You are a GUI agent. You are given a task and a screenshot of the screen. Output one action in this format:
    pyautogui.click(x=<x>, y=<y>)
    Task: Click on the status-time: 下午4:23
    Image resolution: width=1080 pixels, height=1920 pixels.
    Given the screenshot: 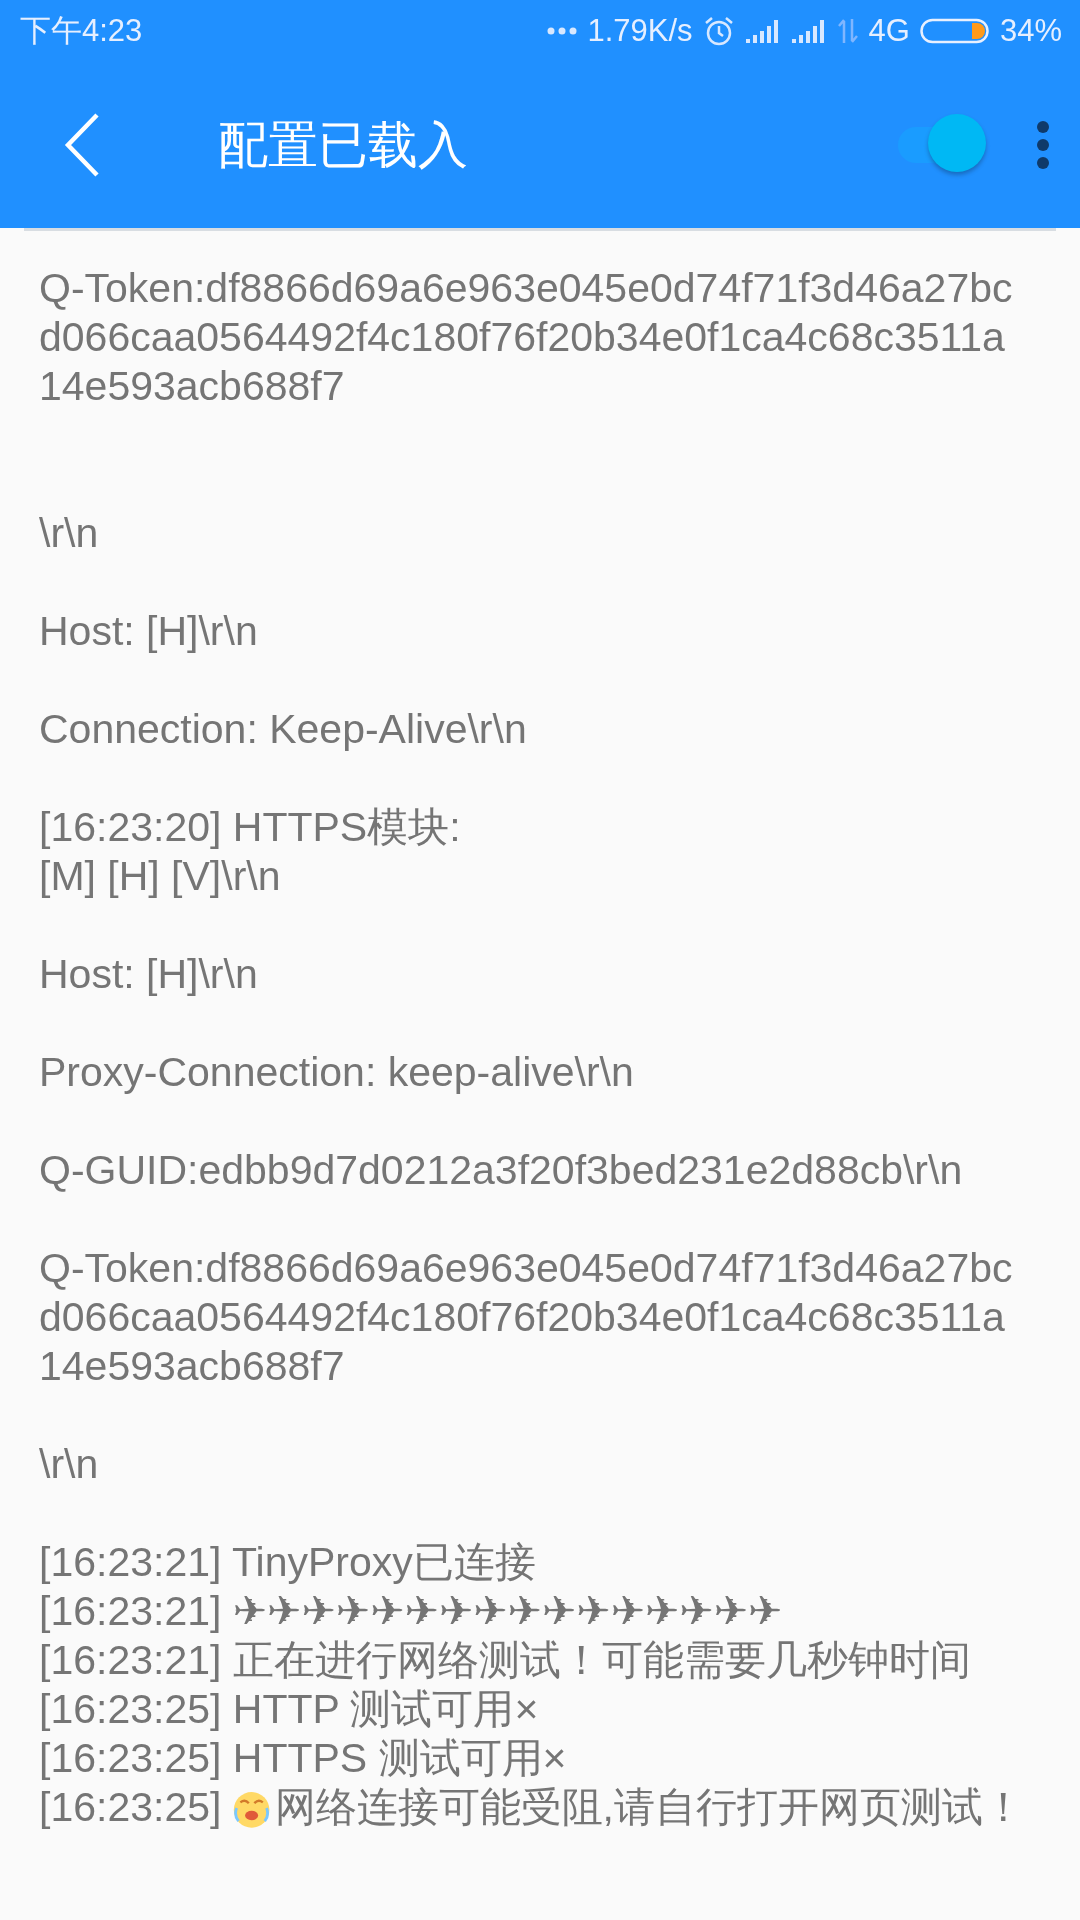 What is the action you would take?
    pyautogui.click(x=81, y=31)
    